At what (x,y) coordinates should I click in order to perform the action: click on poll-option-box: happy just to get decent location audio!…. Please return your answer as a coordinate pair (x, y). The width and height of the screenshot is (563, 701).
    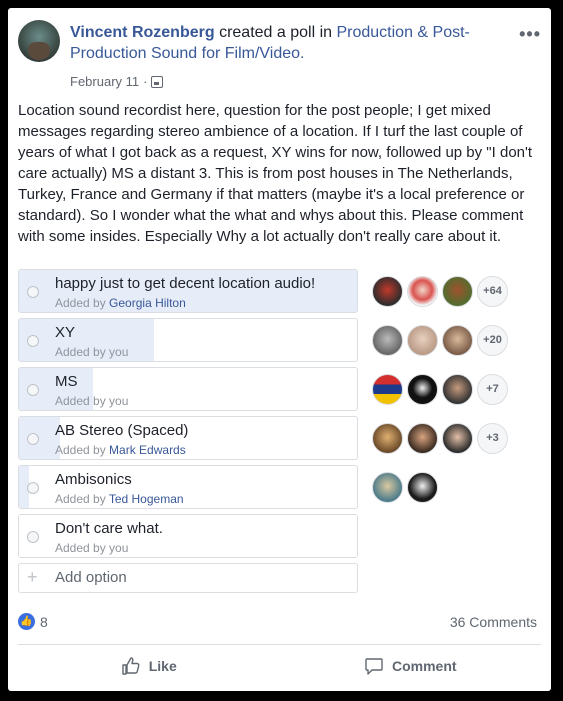
    Looking at the image, I should click on (188, 291).